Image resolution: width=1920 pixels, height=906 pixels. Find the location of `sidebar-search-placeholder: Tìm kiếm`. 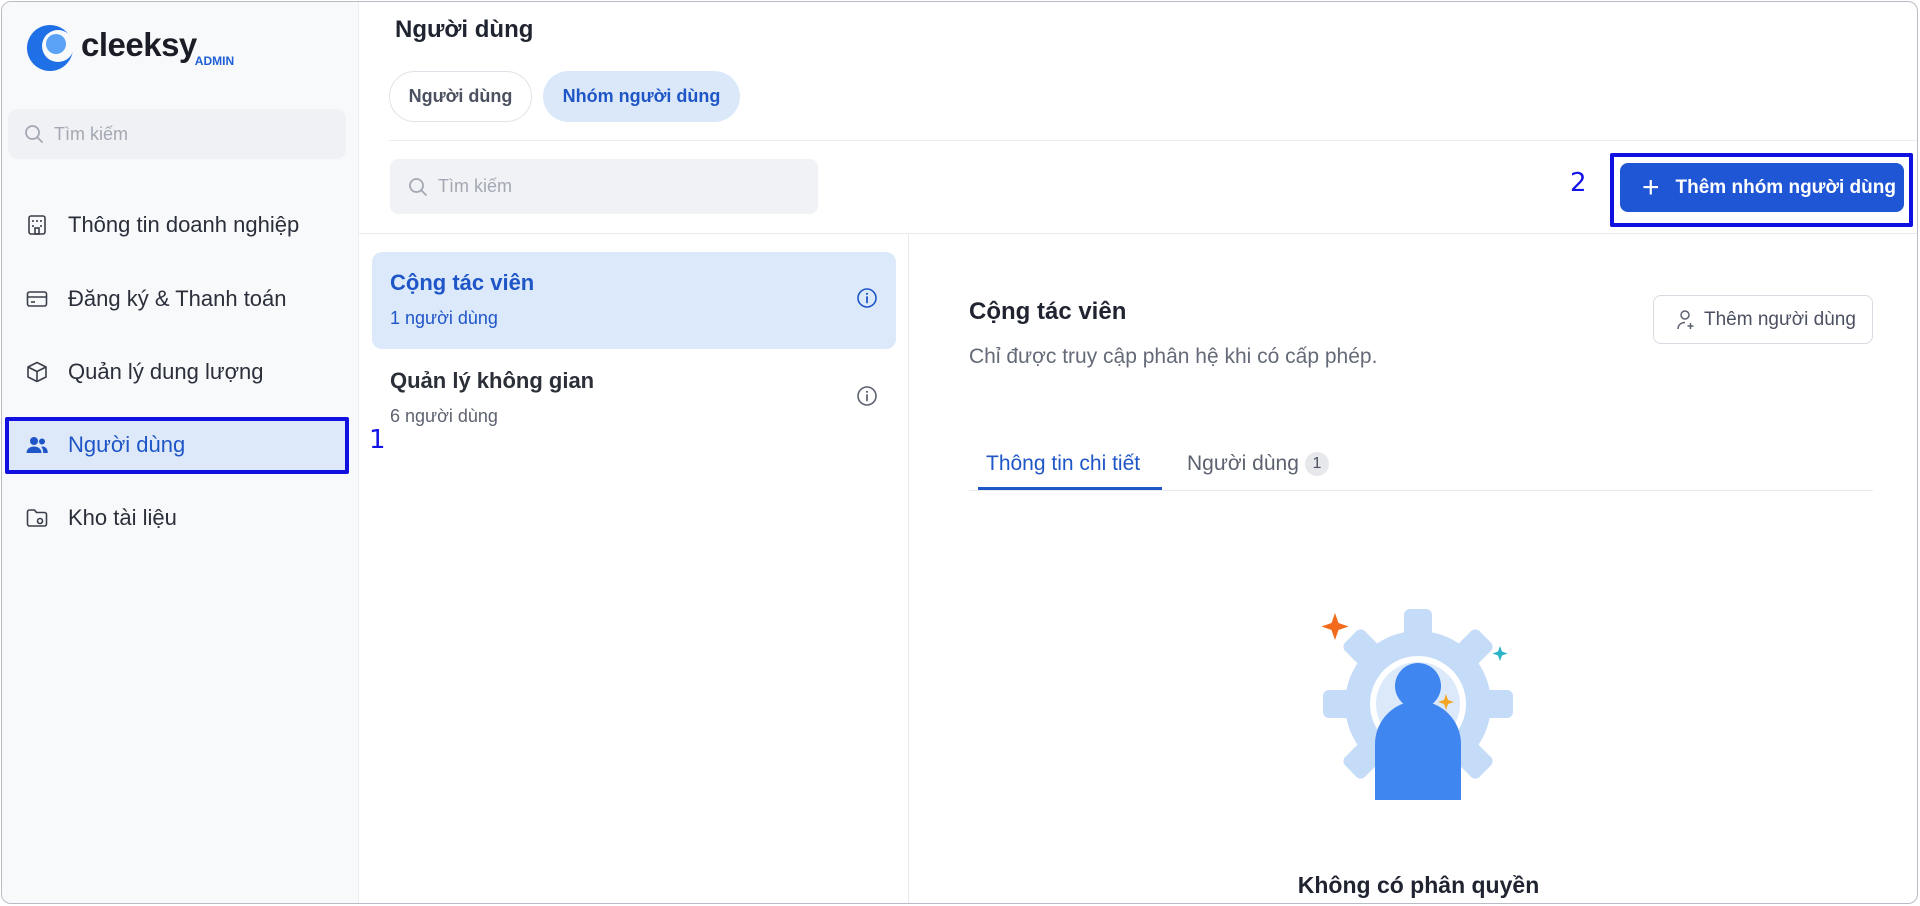

sidebar-search-placeholder: Tìm kiếm is located at coordinates (91, 133).